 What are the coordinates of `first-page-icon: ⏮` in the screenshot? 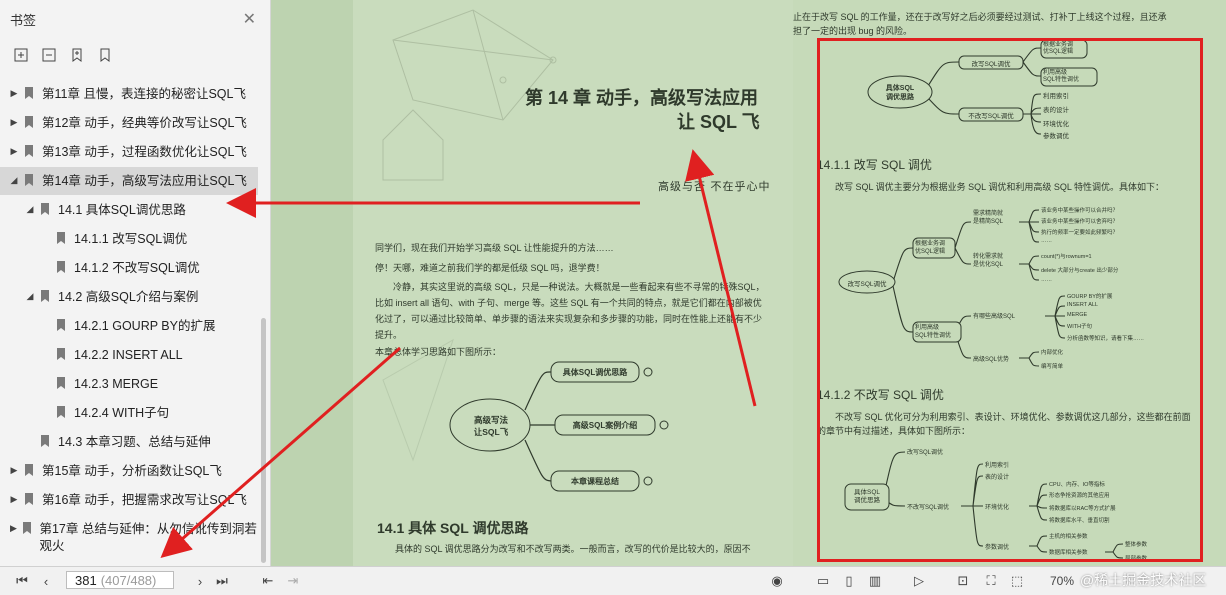 It's located at (22, 581).